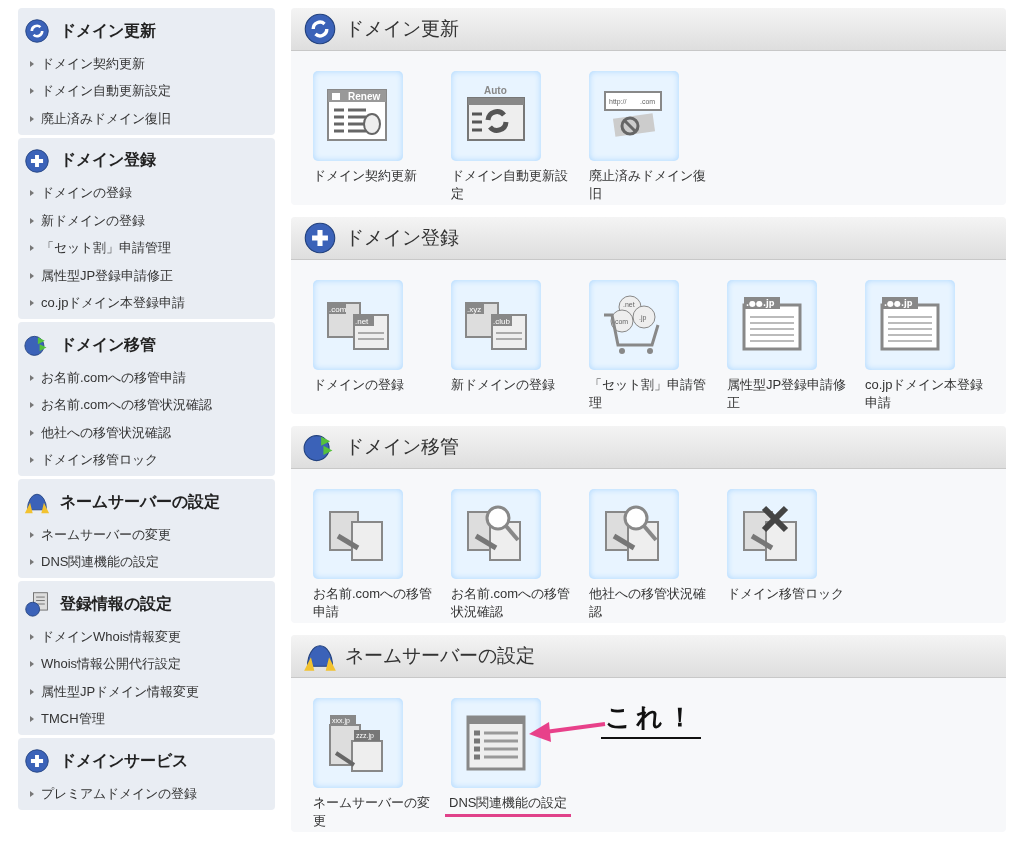 This screenshot has width=1024, height=846. Describe the element at coordinates (146, 460) in the screenshot. I see `sidebar-link: ドメイン移管ロック` at that location.